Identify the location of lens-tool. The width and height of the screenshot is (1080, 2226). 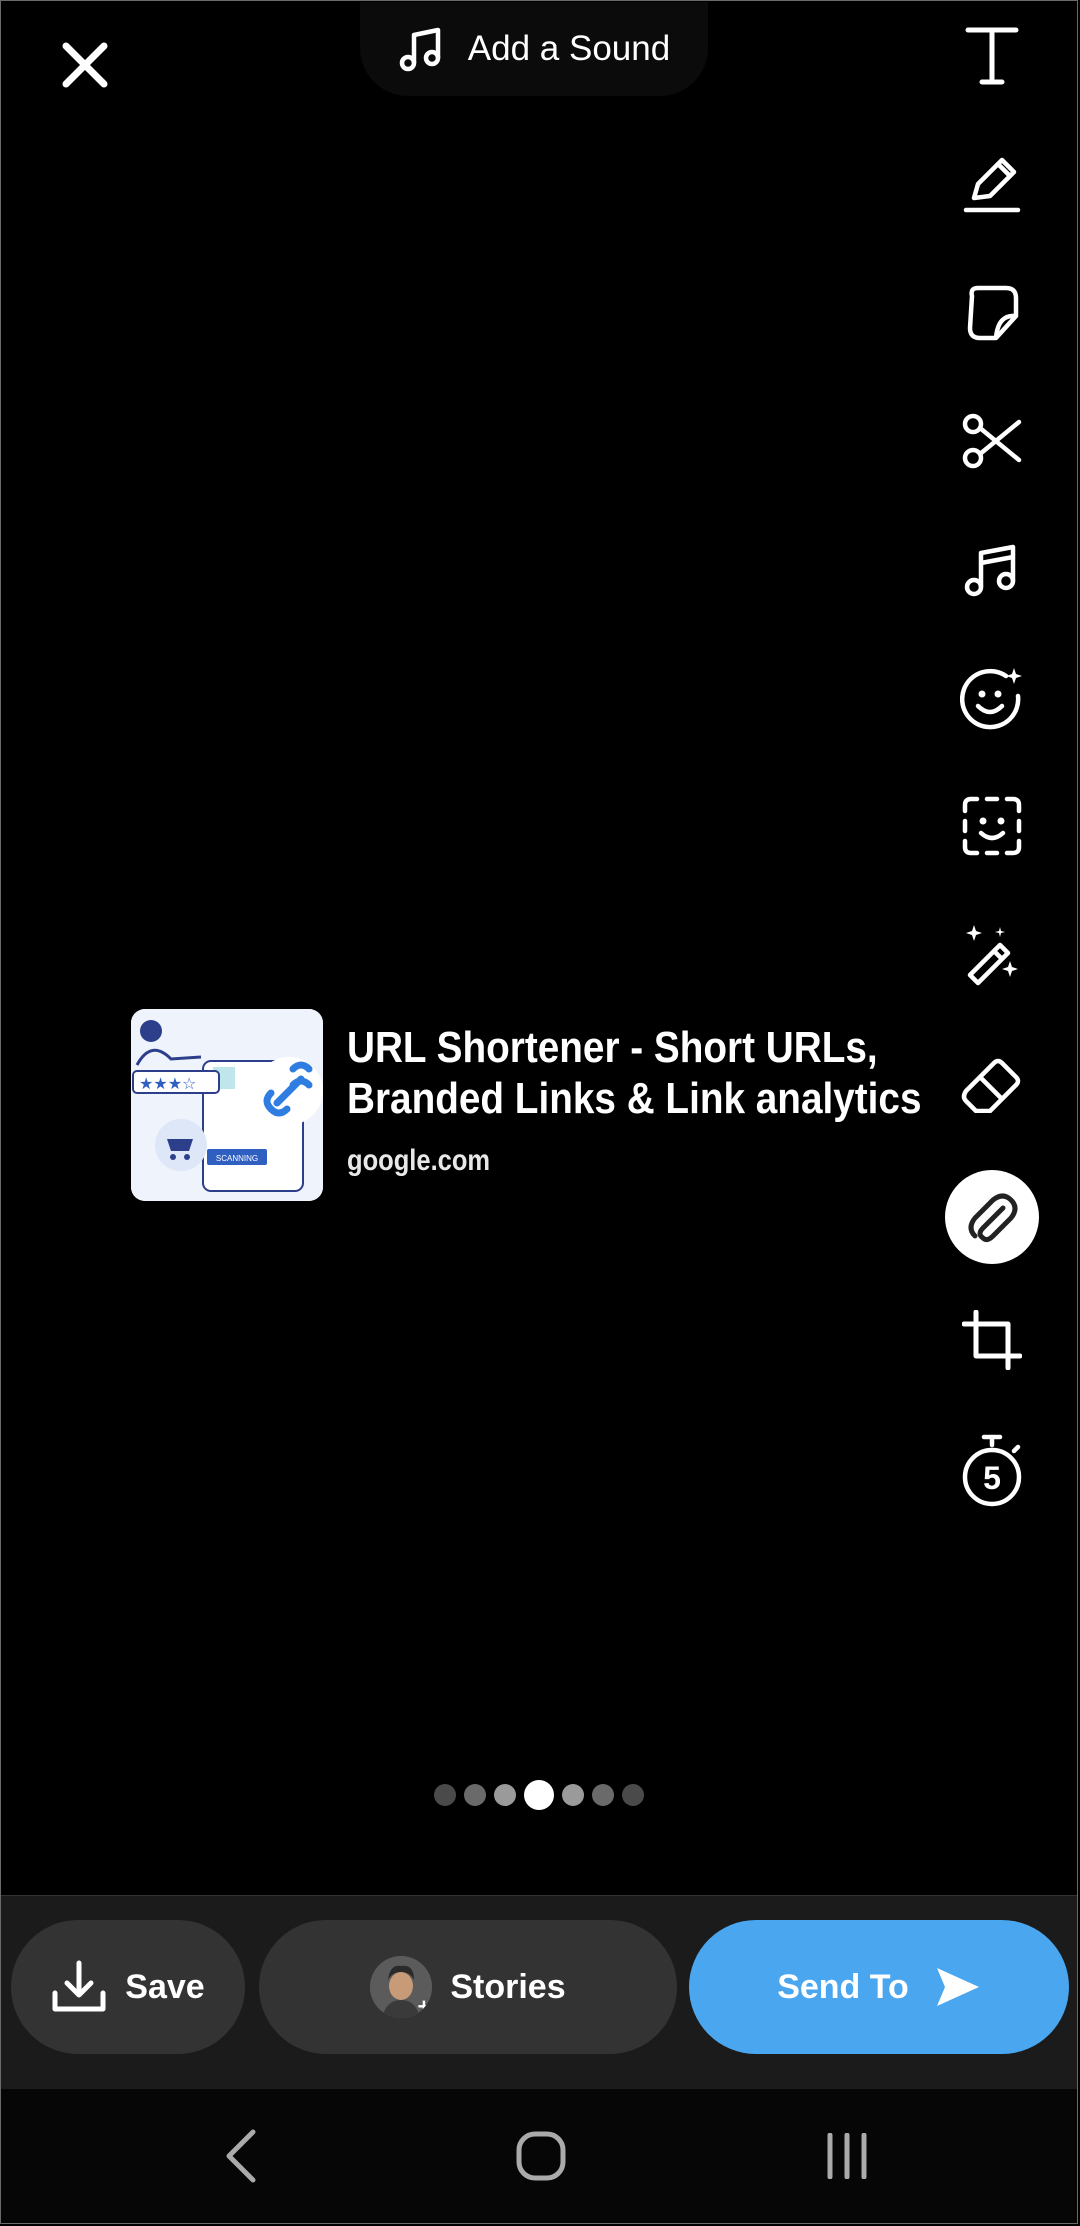
(992, 698).